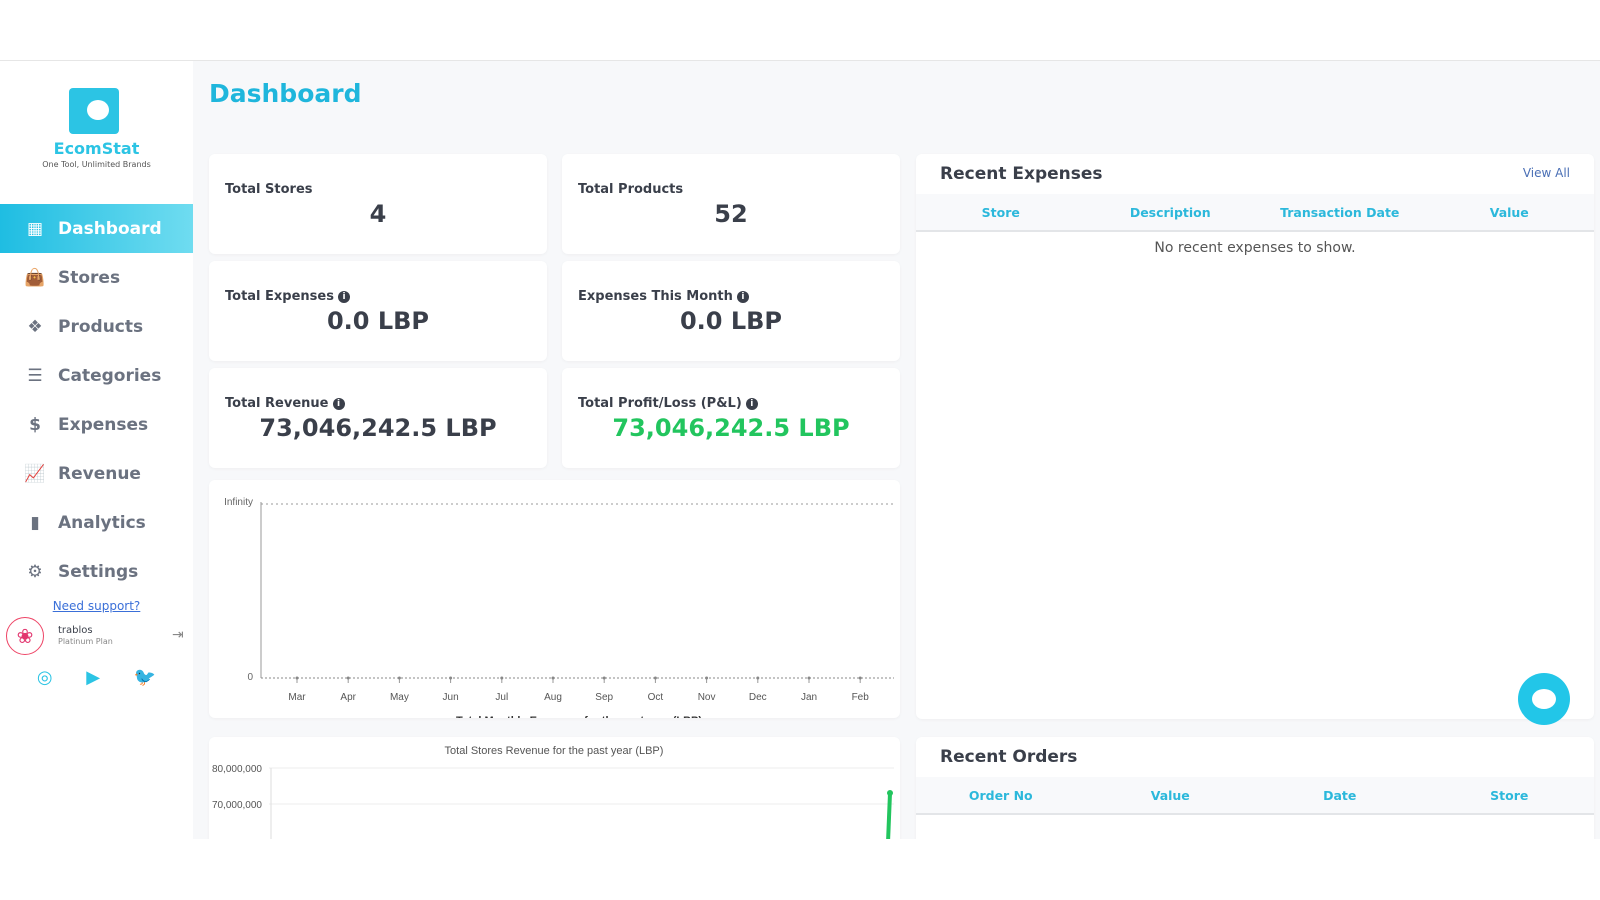 The width and height of the screenshot is (1600, 900). I want to click on logout-icon: ⇥, so click(178, 635).